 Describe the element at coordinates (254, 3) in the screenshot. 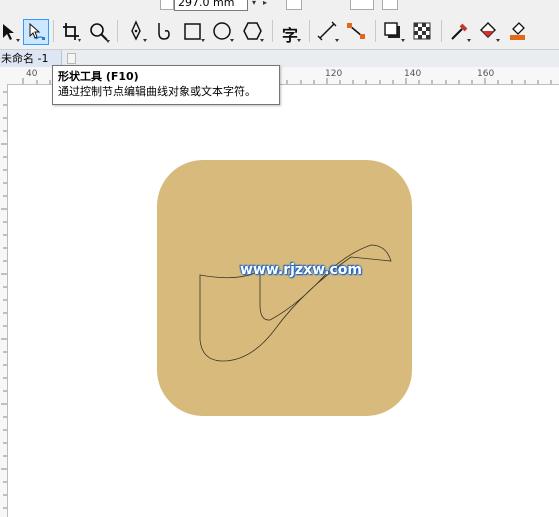

I see `spin-down-icon: ▾` at that location.